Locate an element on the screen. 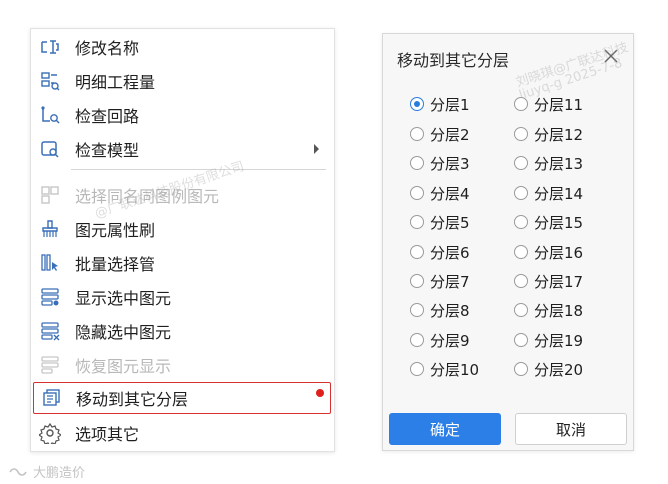 The height and width of the screenshot is (484, 668). layer-radio: 分层20 is located at coordinates (548, 369).